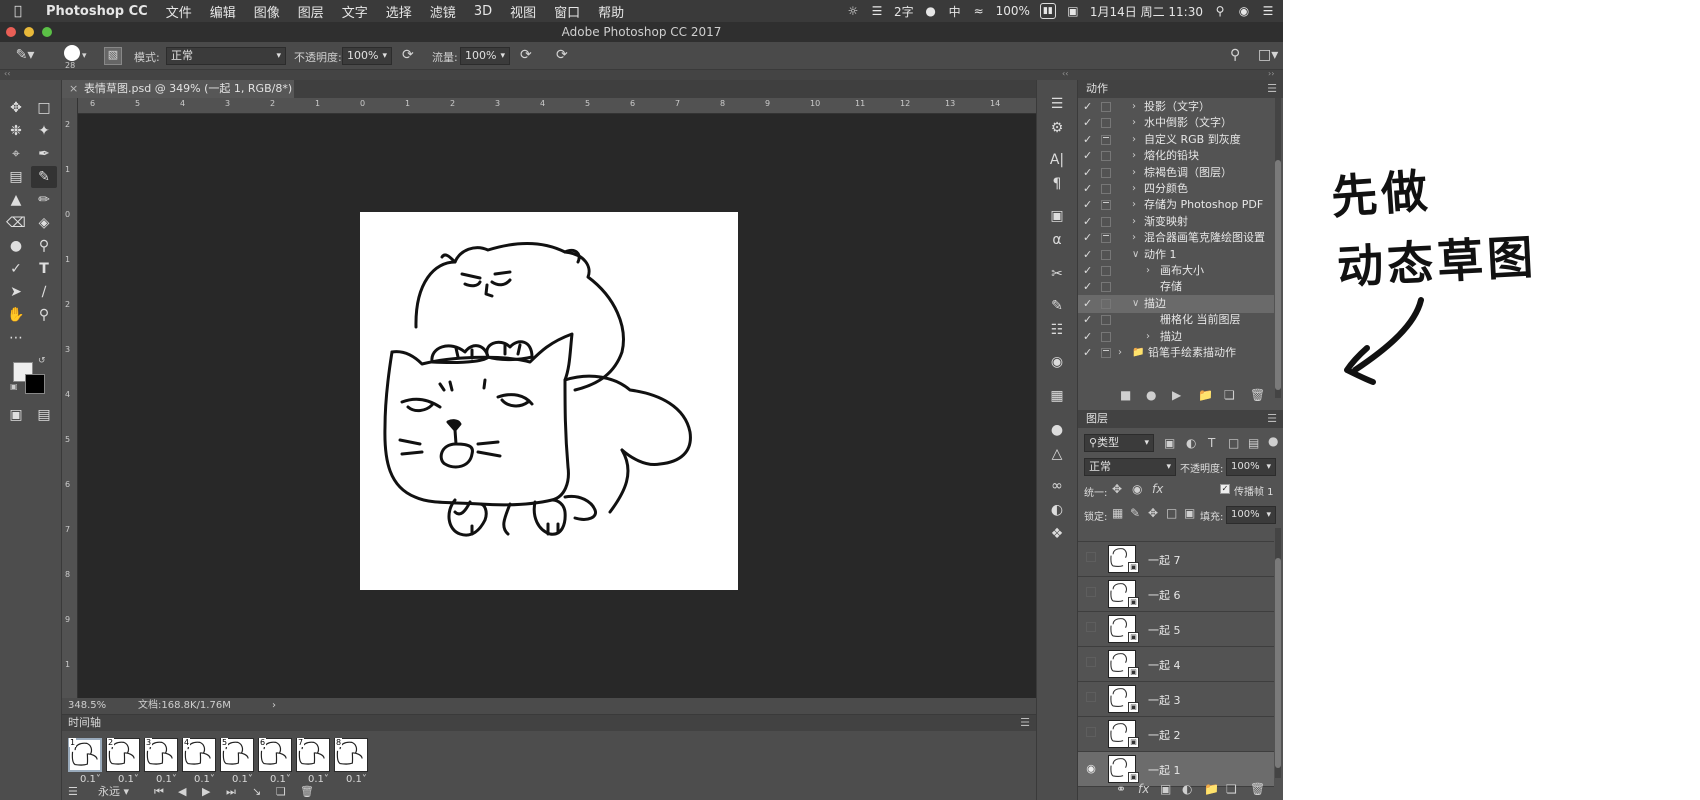 The height and width of the screenshot is (800, 1700). Describe the element at coordinates (1257, 395) in the screenshot. I see `delete-action-icon: 🗑` at that location.